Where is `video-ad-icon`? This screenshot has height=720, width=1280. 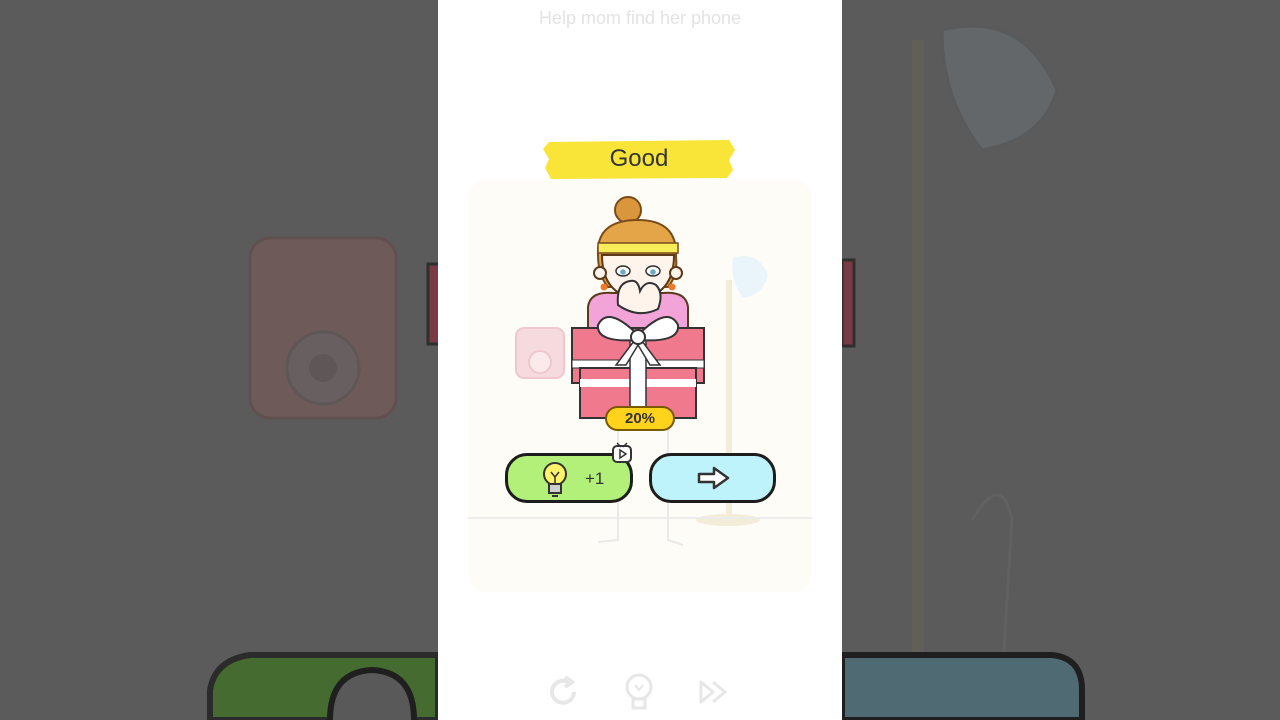 video-ad-icon is located at coordinates (622, 452).